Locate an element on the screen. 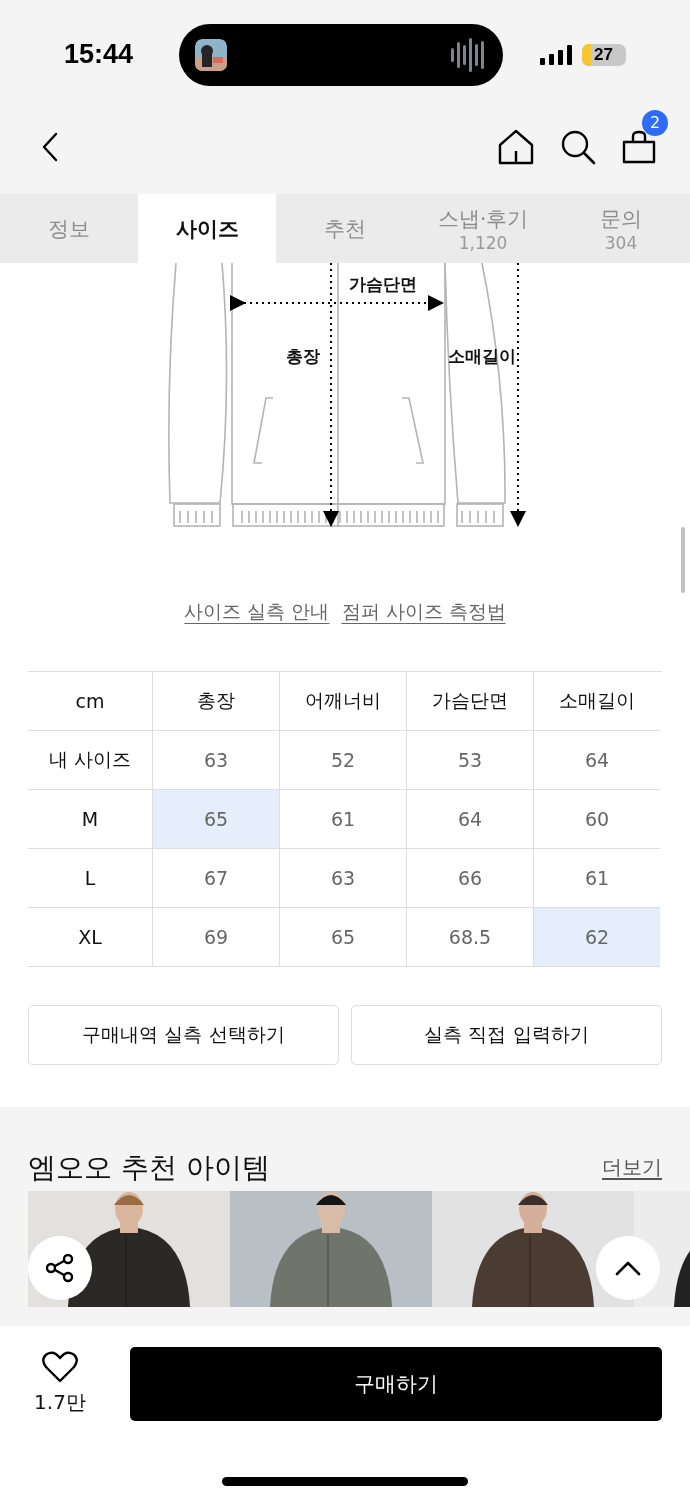 Image resolution: width=690 pixels, height=1500 pixels. row-header: 내 사이즈 is located at coordinates (90, 760).